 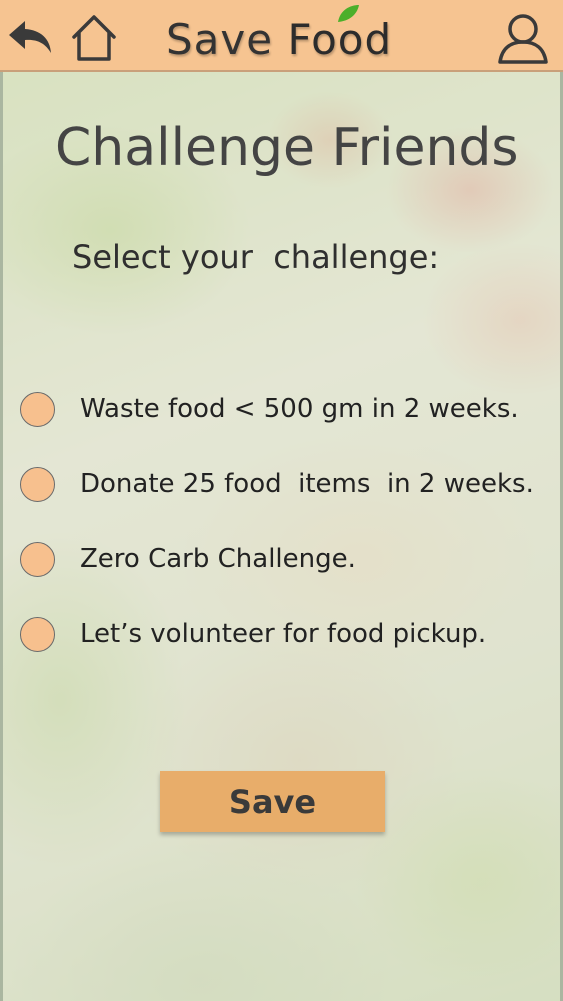 I want to click on challenge-option-waste: Waste food < 500 gm in 2 weeks., so click(x=290, y=409).